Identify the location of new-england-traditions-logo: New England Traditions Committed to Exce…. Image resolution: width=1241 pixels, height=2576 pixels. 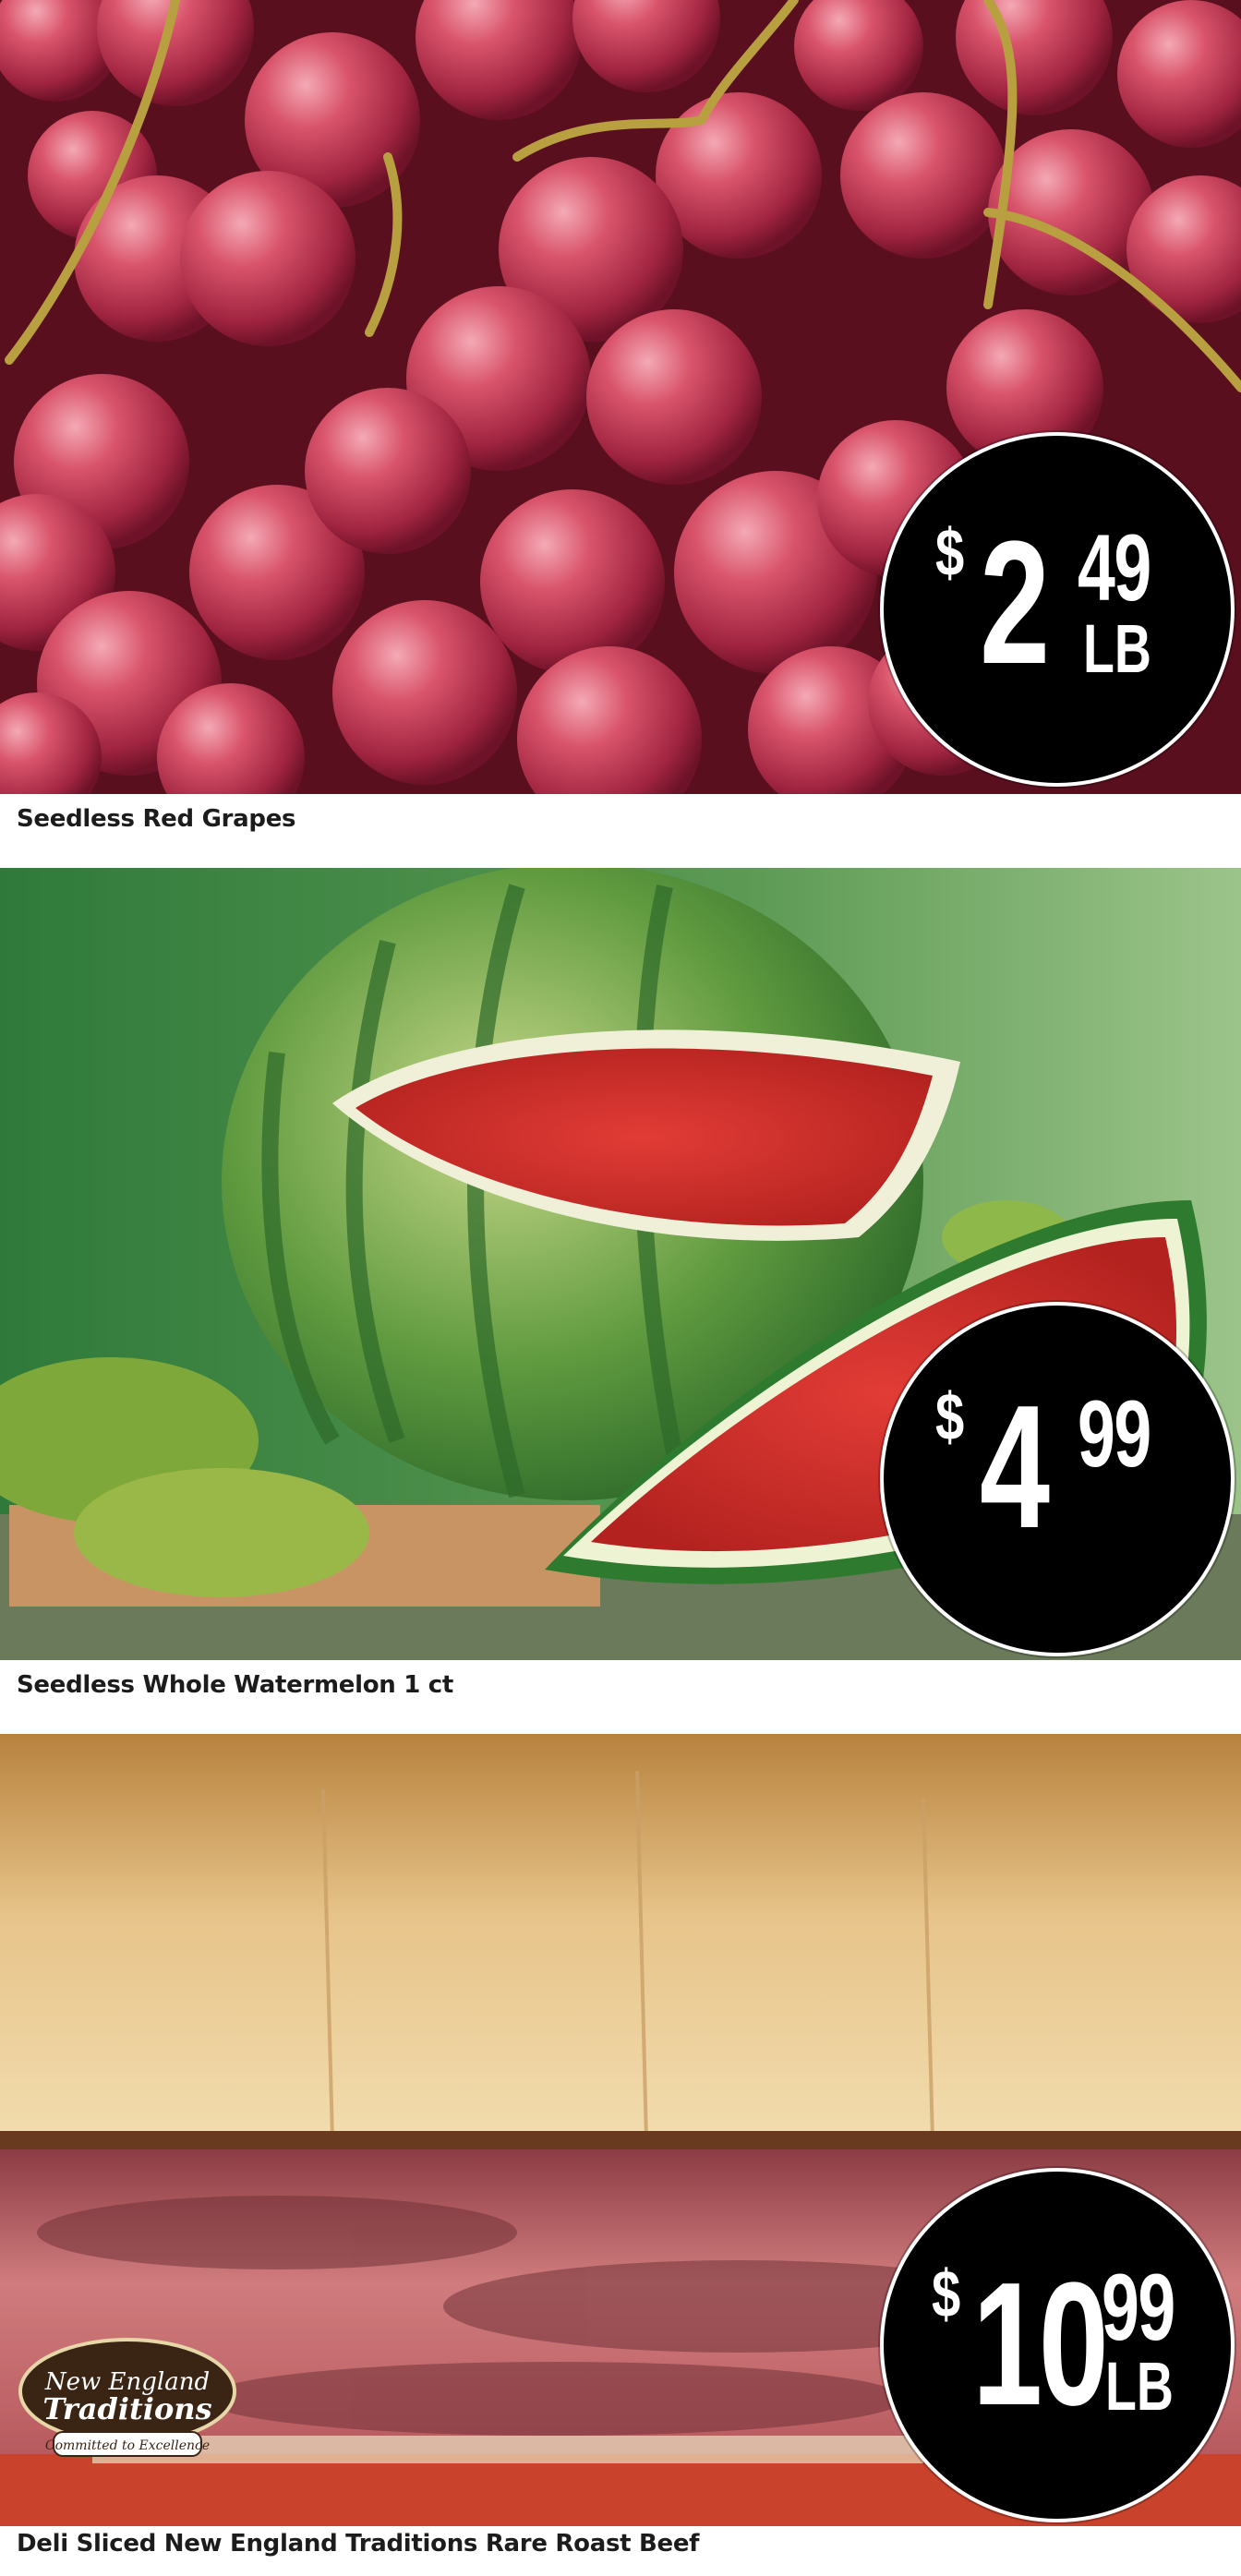
(128, 2400).